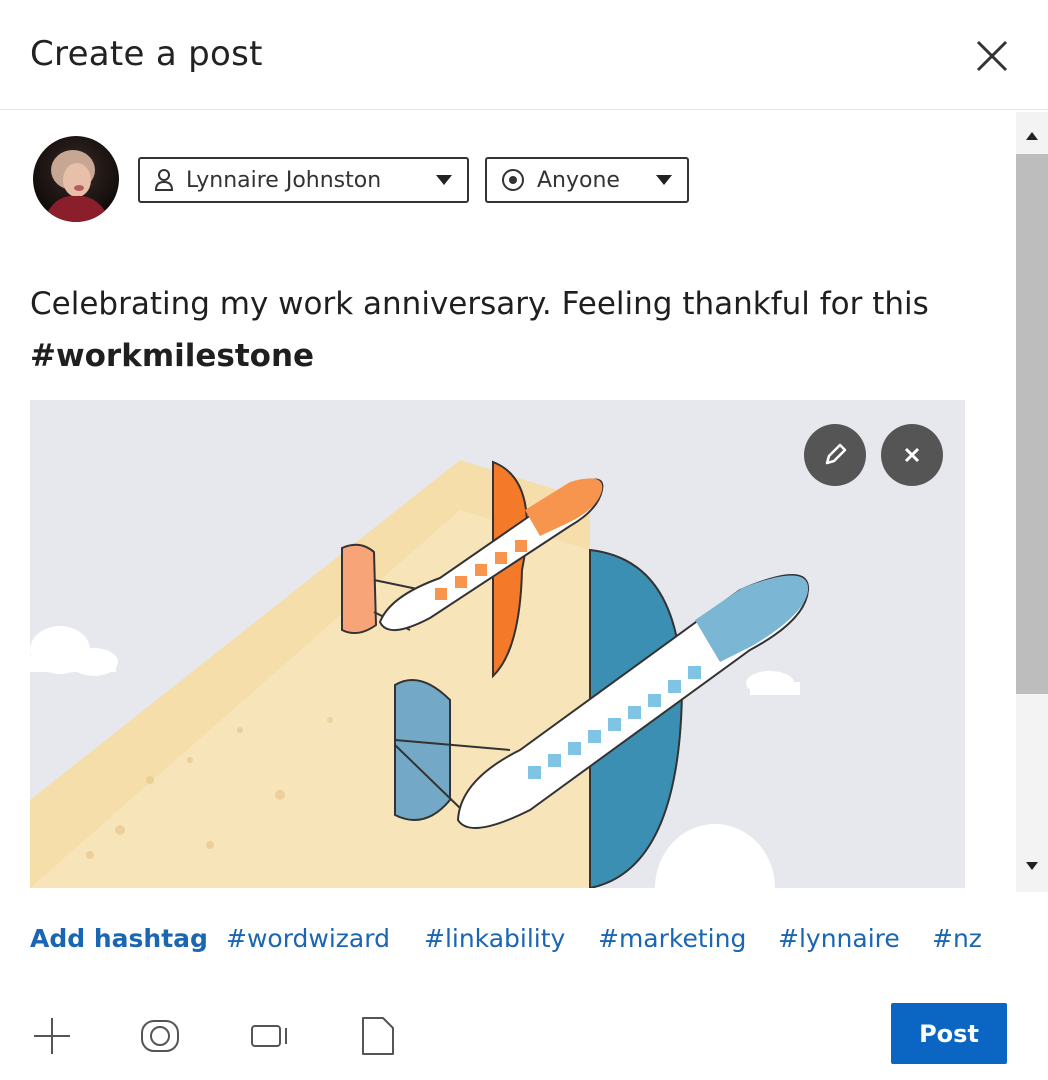 The image size is (1048, 1080). I want to click on plus-icon, so click(52, 1036).